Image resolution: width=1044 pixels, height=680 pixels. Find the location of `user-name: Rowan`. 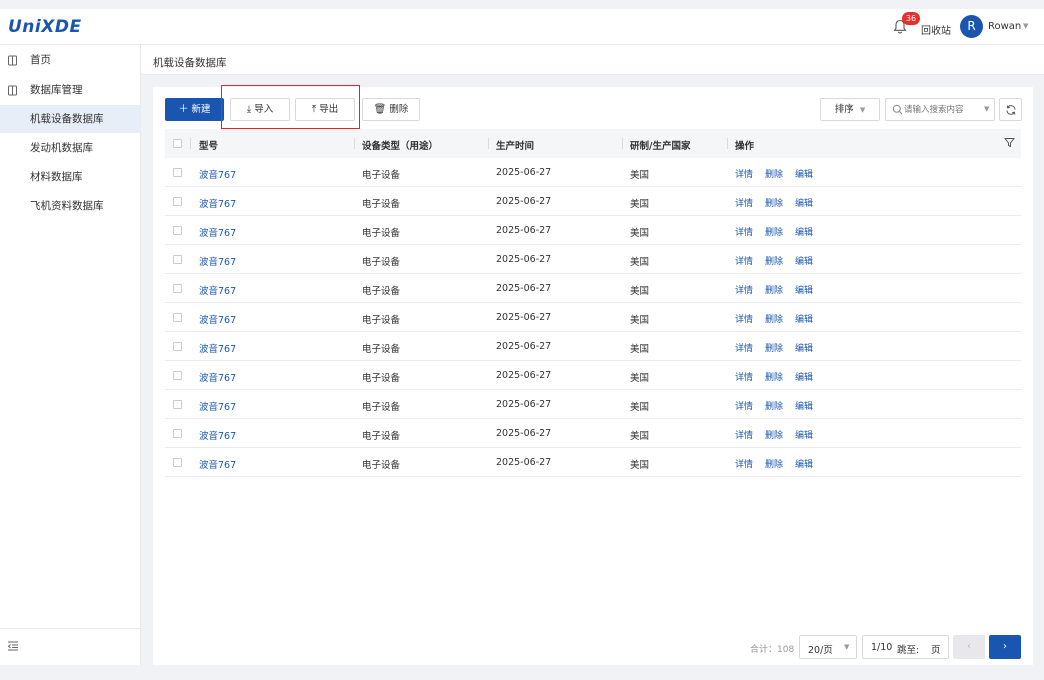

user-name: Rowan is located at coordinates (1004, 26).